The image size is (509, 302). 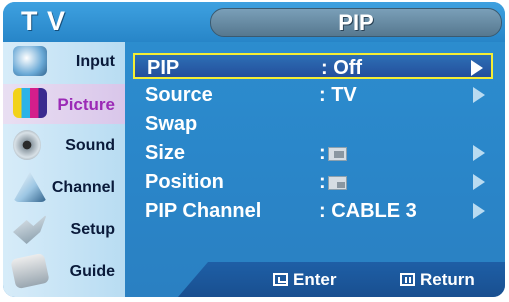 I want to click on tv-label: T V, so click(x=44, y=21).